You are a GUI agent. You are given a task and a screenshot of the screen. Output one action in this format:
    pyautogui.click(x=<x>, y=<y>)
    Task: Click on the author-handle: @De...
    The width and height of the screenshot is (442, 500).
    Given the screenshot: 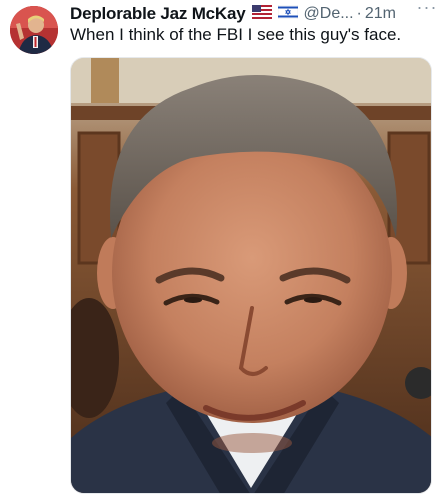 What is the action you would take?
    pyautogui.click(x=329, y=14)
    